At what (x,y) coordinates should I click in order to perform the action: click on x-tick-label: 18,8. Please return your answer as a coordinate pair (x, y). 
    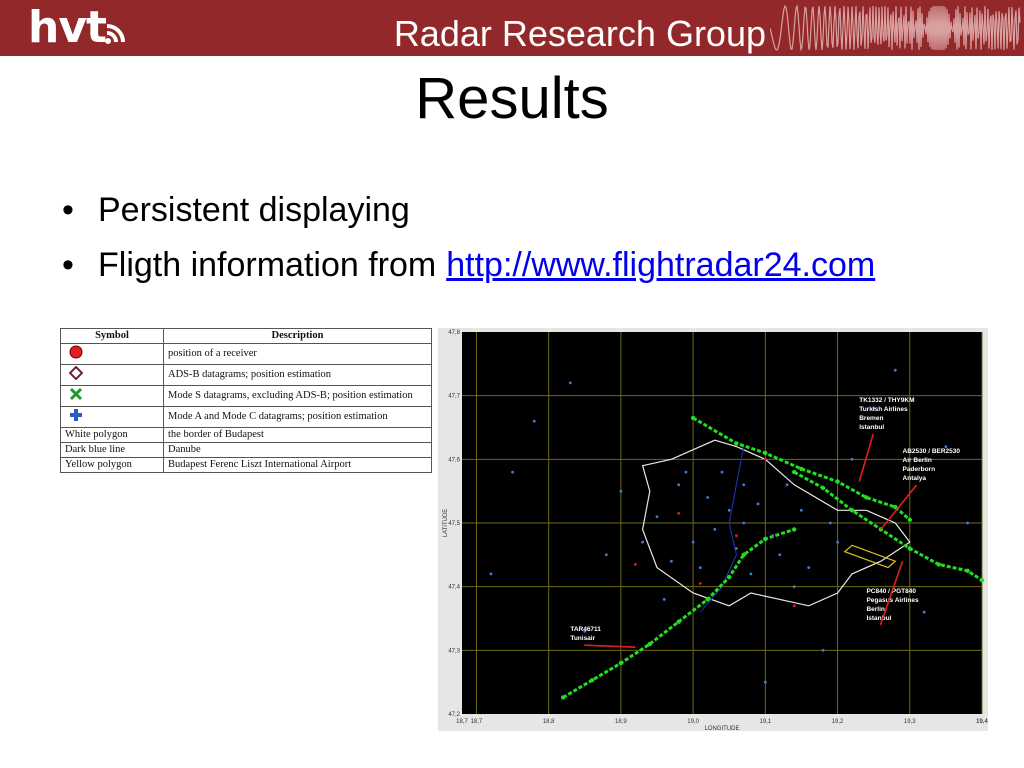
    Looking at the image, I should click on (549, 722).